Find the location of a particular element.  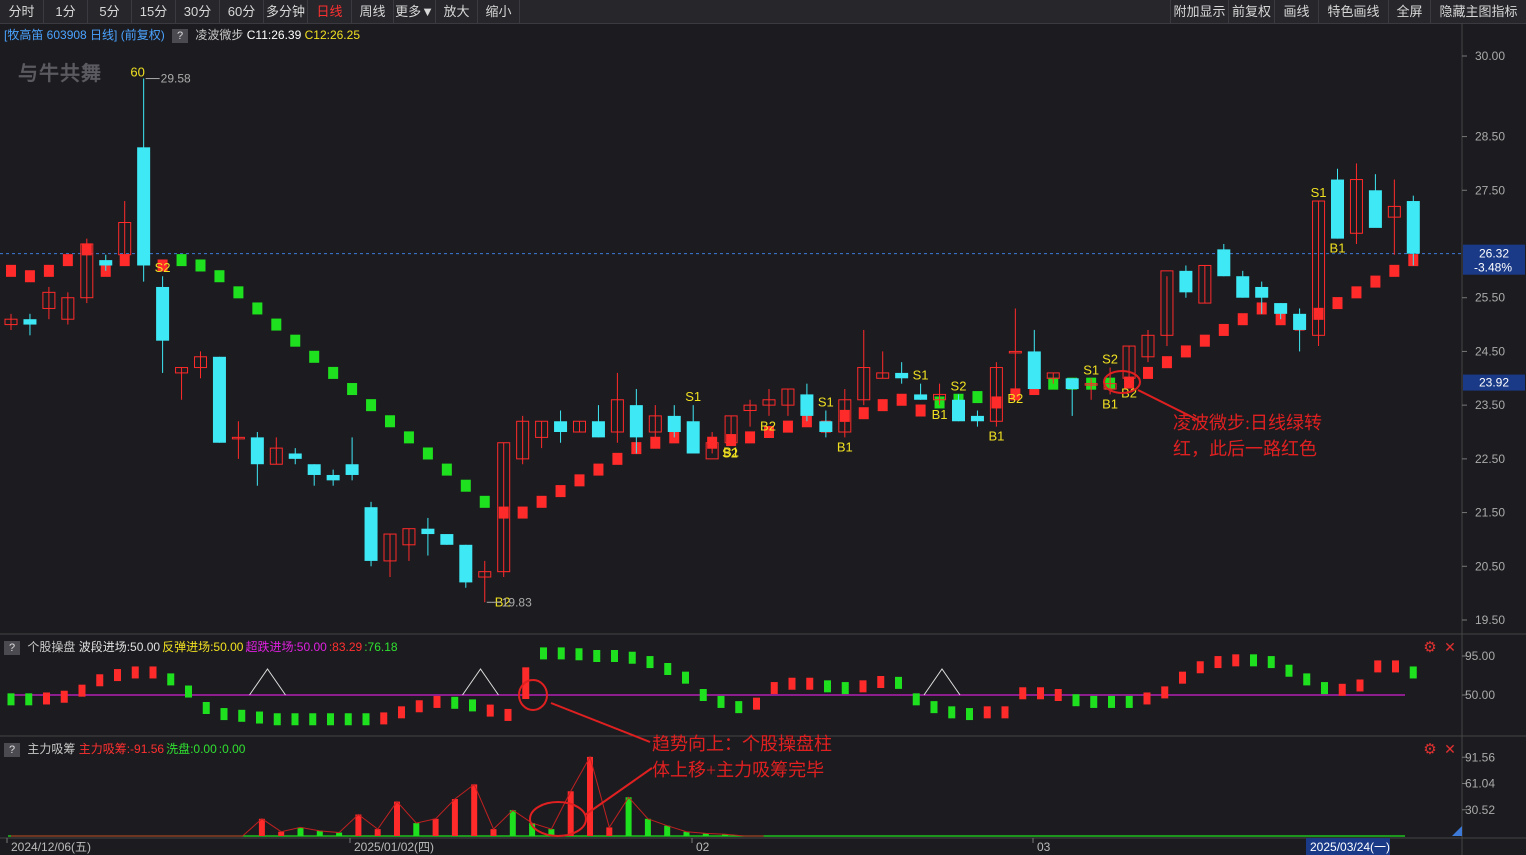

y-tick-label: 30.00 is located at coordinates (1490, 56).